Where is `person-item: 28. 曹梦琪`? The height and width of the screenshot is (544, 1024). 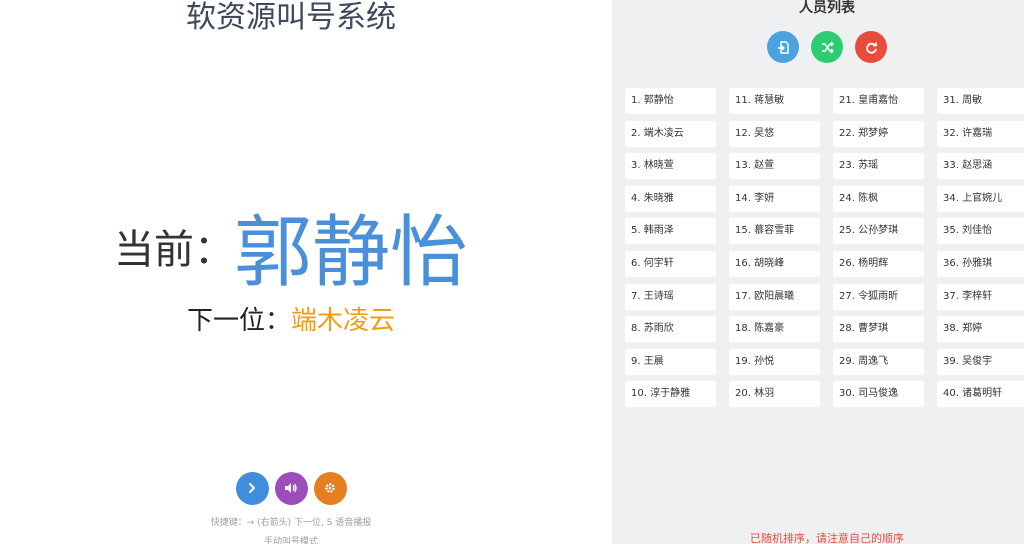
person-item: 28. 曹梦琪 is located at coordinates (878, 329).